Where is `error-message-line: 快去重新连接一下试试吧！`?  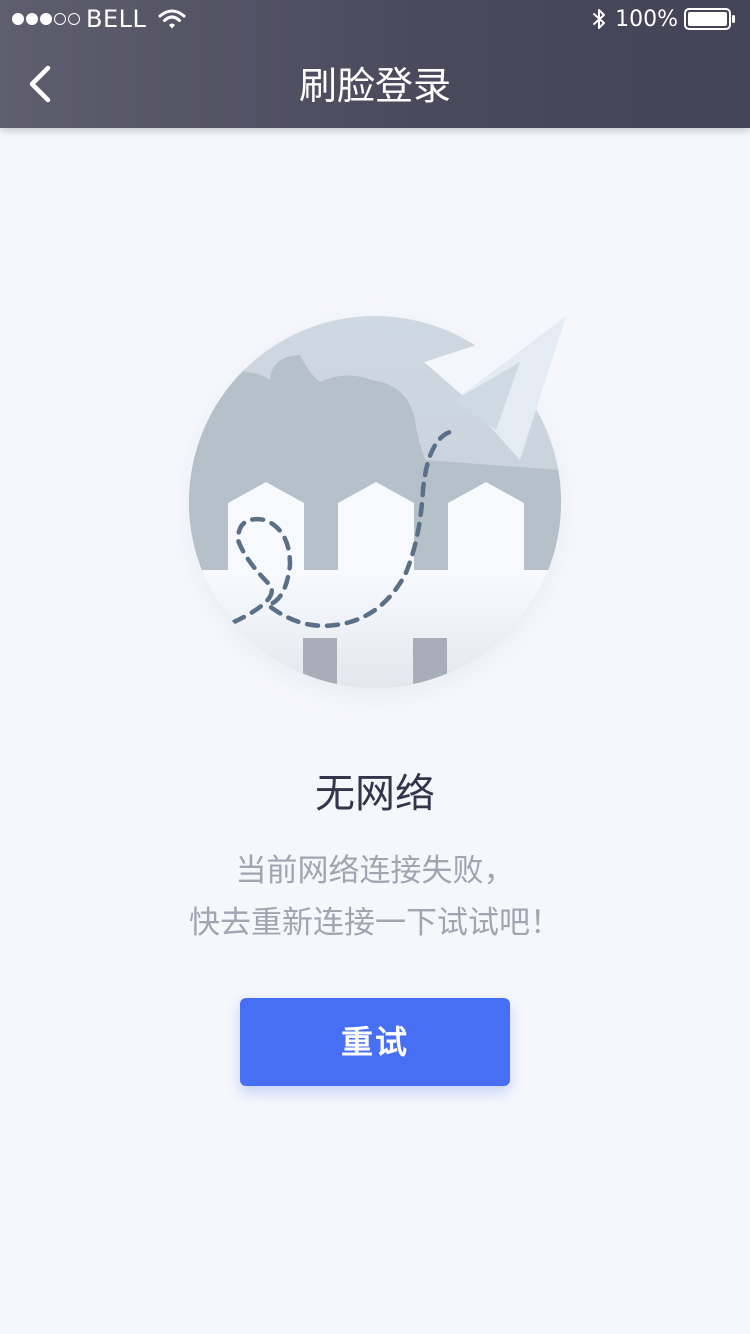
error-message-line: 快去重新连接一下试试吧！ is located at coordinates (375, 923).